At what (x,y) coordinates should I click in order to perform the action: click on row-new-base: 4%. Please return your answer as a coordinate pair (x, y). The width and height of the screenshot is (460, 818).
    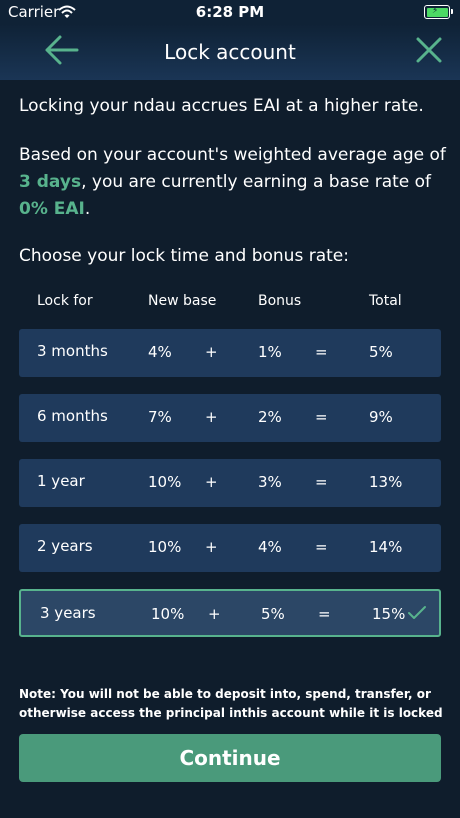
    Looking at the image, I should click on (160, 352).